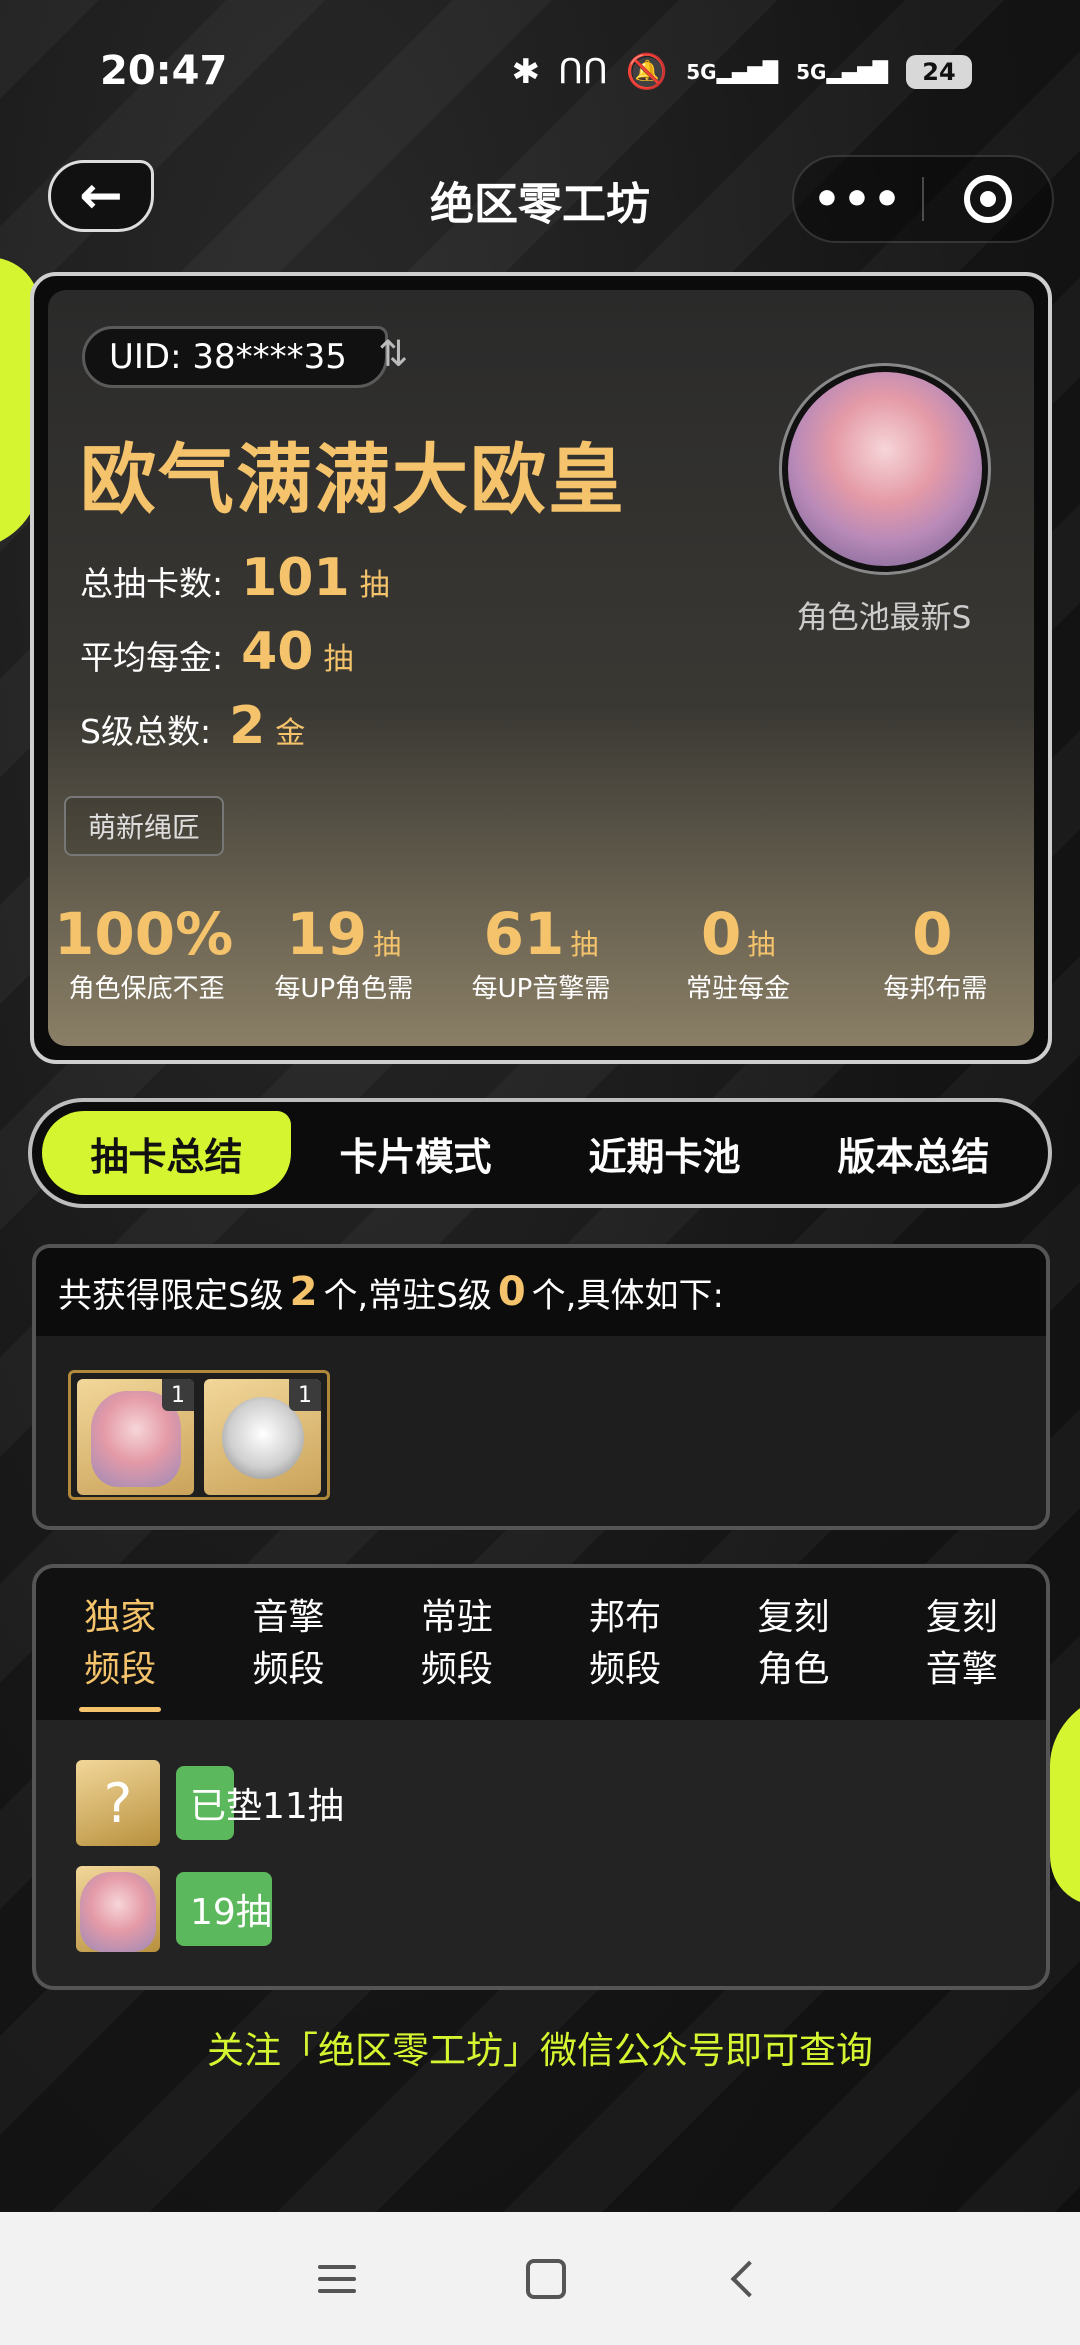  I want to click on s-rank-summary-panel: 共获得限定S级 2 个,常驻S级 0 个,具体如下: 1 1, so click(541, 1387).